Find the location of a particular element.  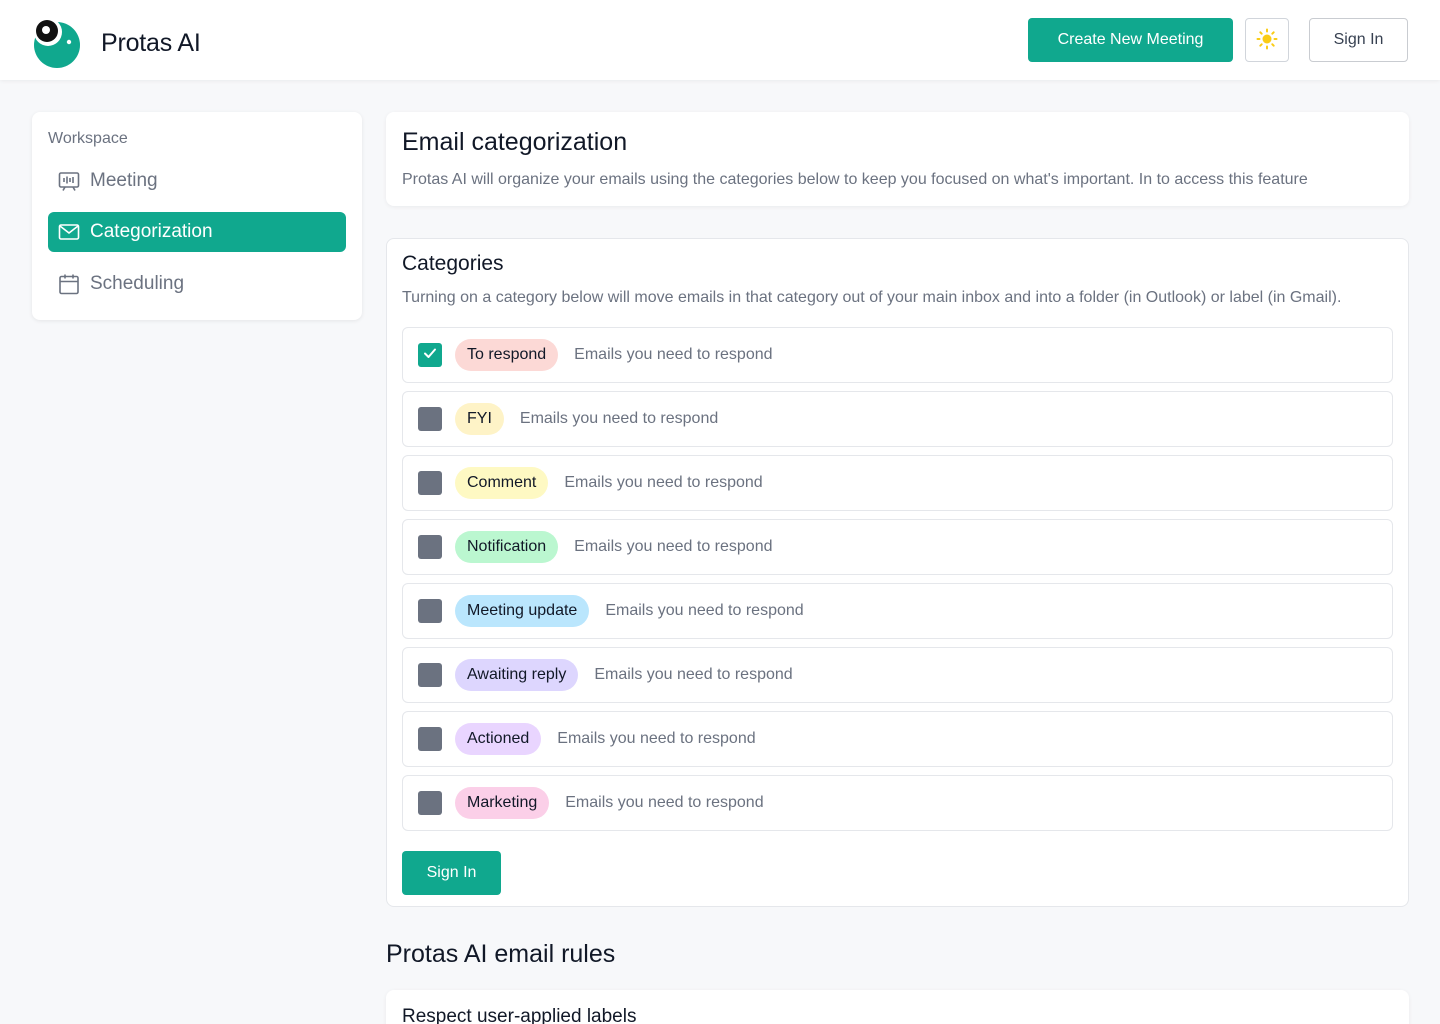

category-row-fyi: FYI Emails you need to respond is located at coordinates (897, 419).